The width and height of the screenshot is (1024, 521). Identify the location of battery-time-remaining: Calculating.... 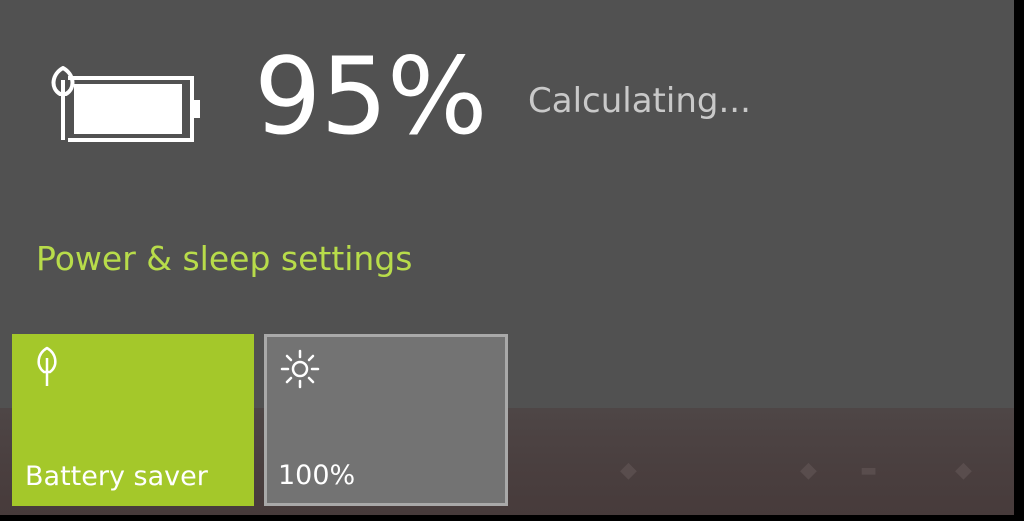
(639, 101).